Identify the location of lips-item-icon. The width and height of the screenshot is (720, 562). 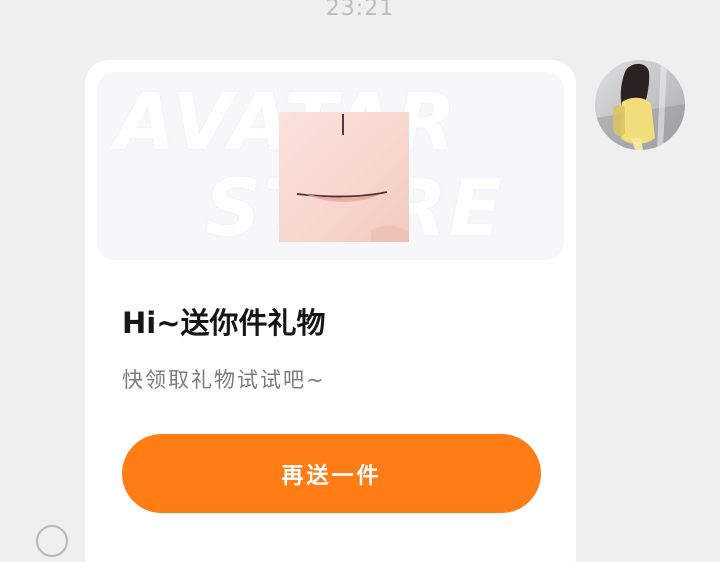
(344, 177).